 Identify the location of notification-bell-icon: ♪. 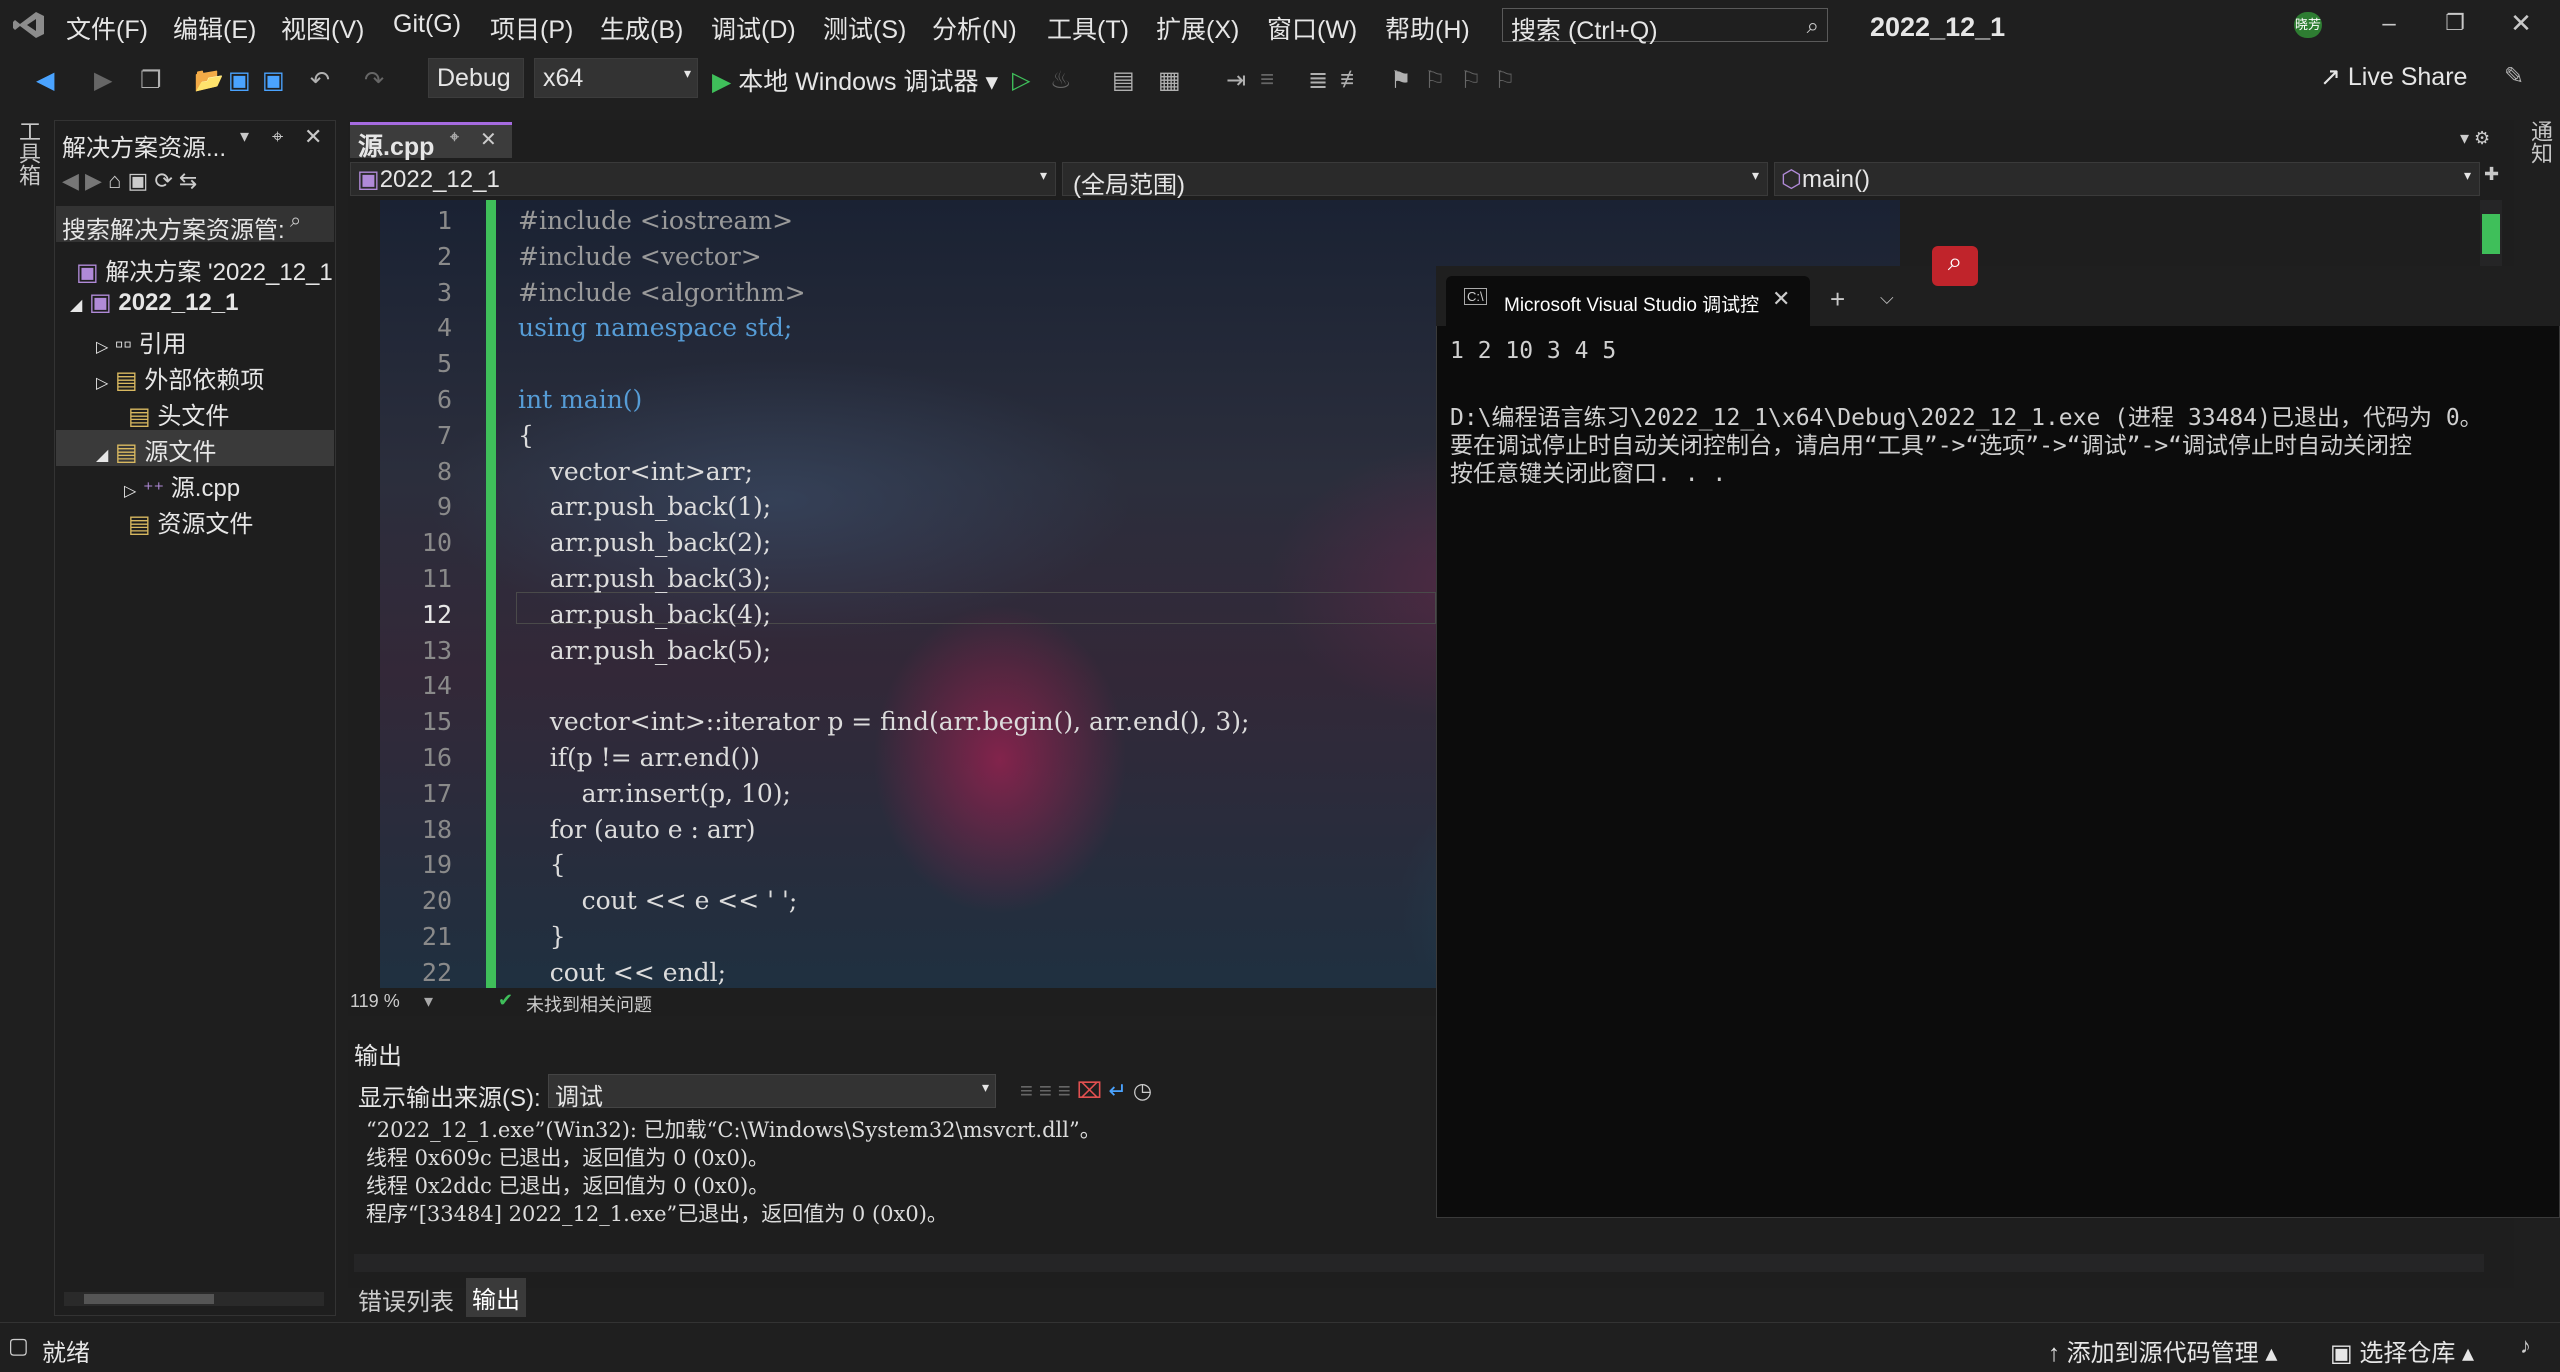
(2525, 1346).